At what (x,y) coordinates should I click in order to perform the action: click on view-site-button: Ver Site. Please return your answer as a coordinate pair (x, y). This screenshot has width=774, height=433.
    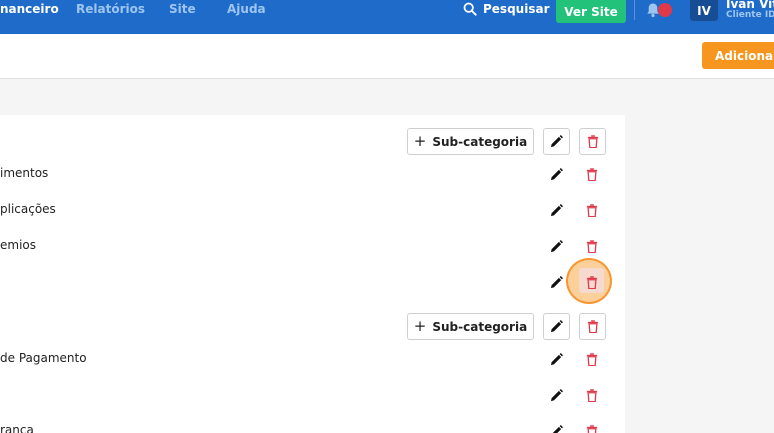
    Looking at the image, I should click on (591, 11).